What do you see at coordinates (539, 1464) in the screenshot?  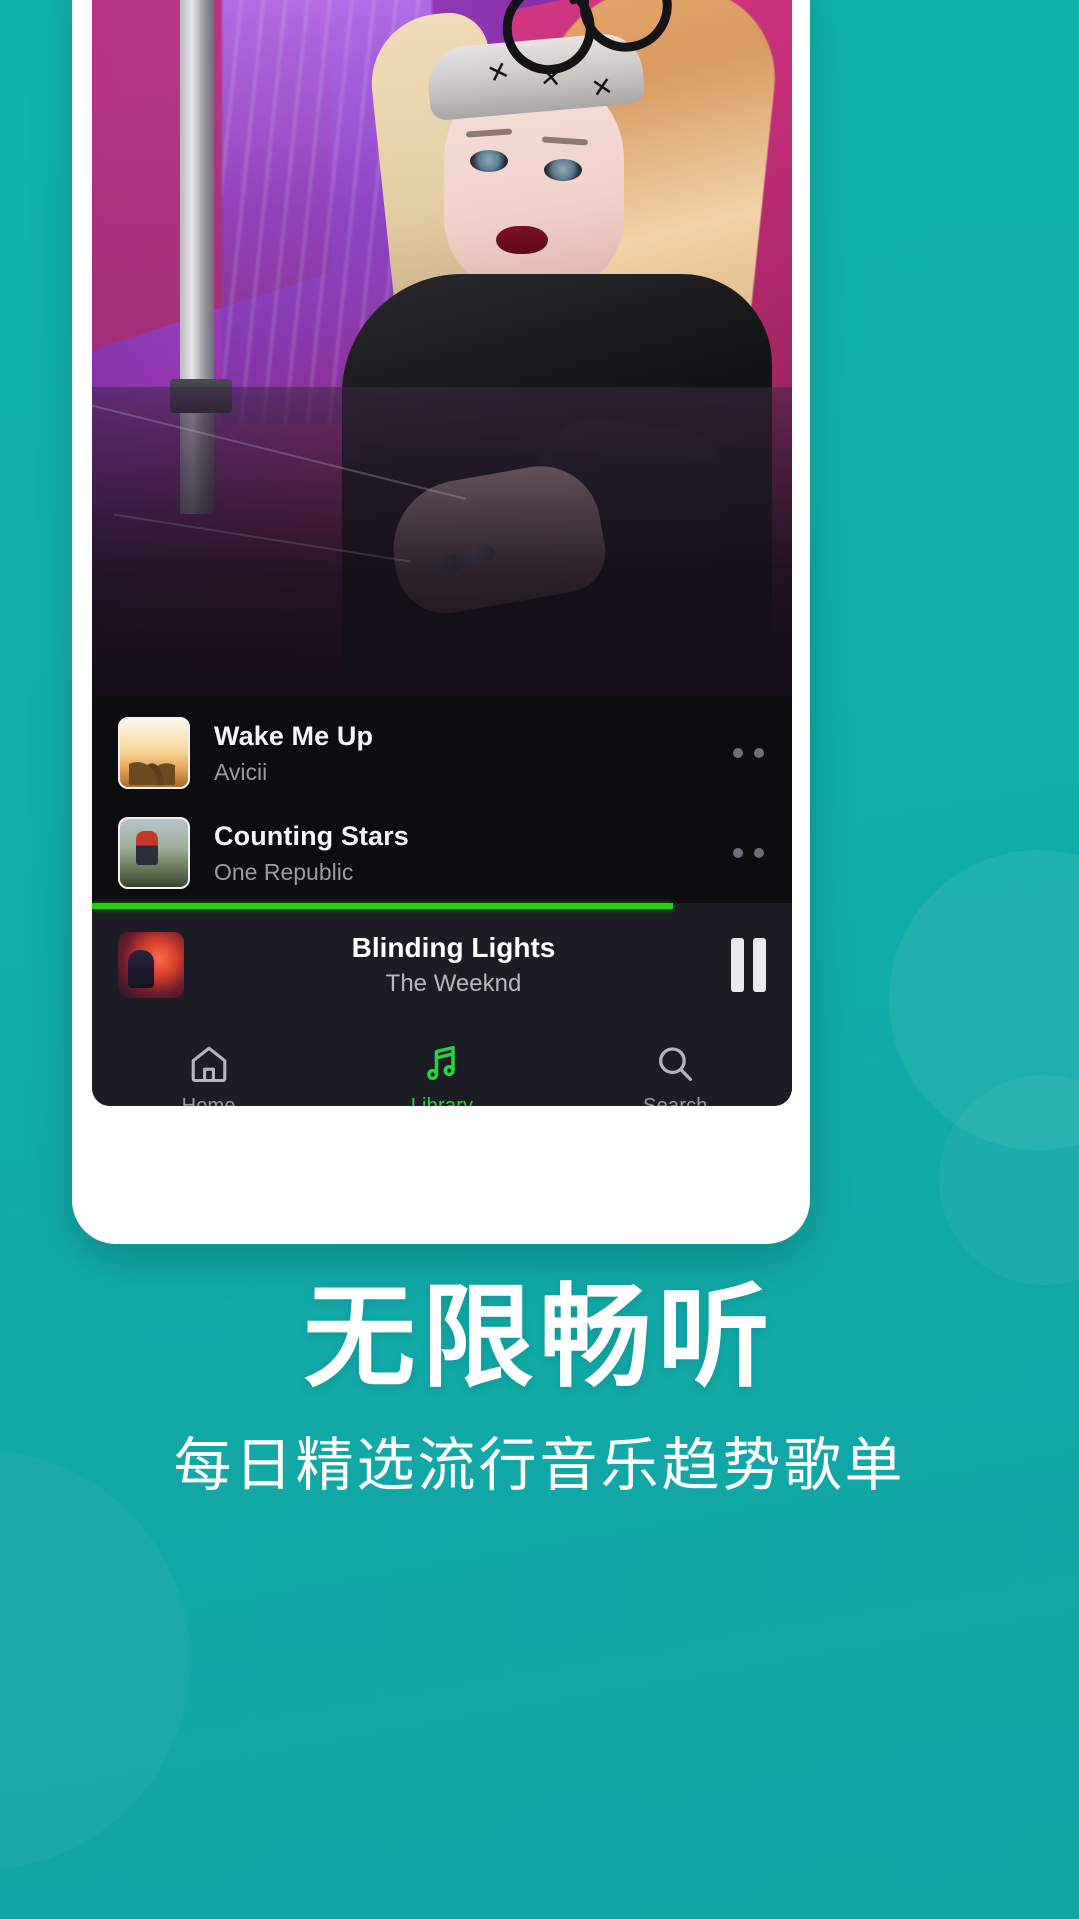 I see `promo-subheadline: 每日精选流行音乐趋势歌单` at bounding box center [539, 1464].